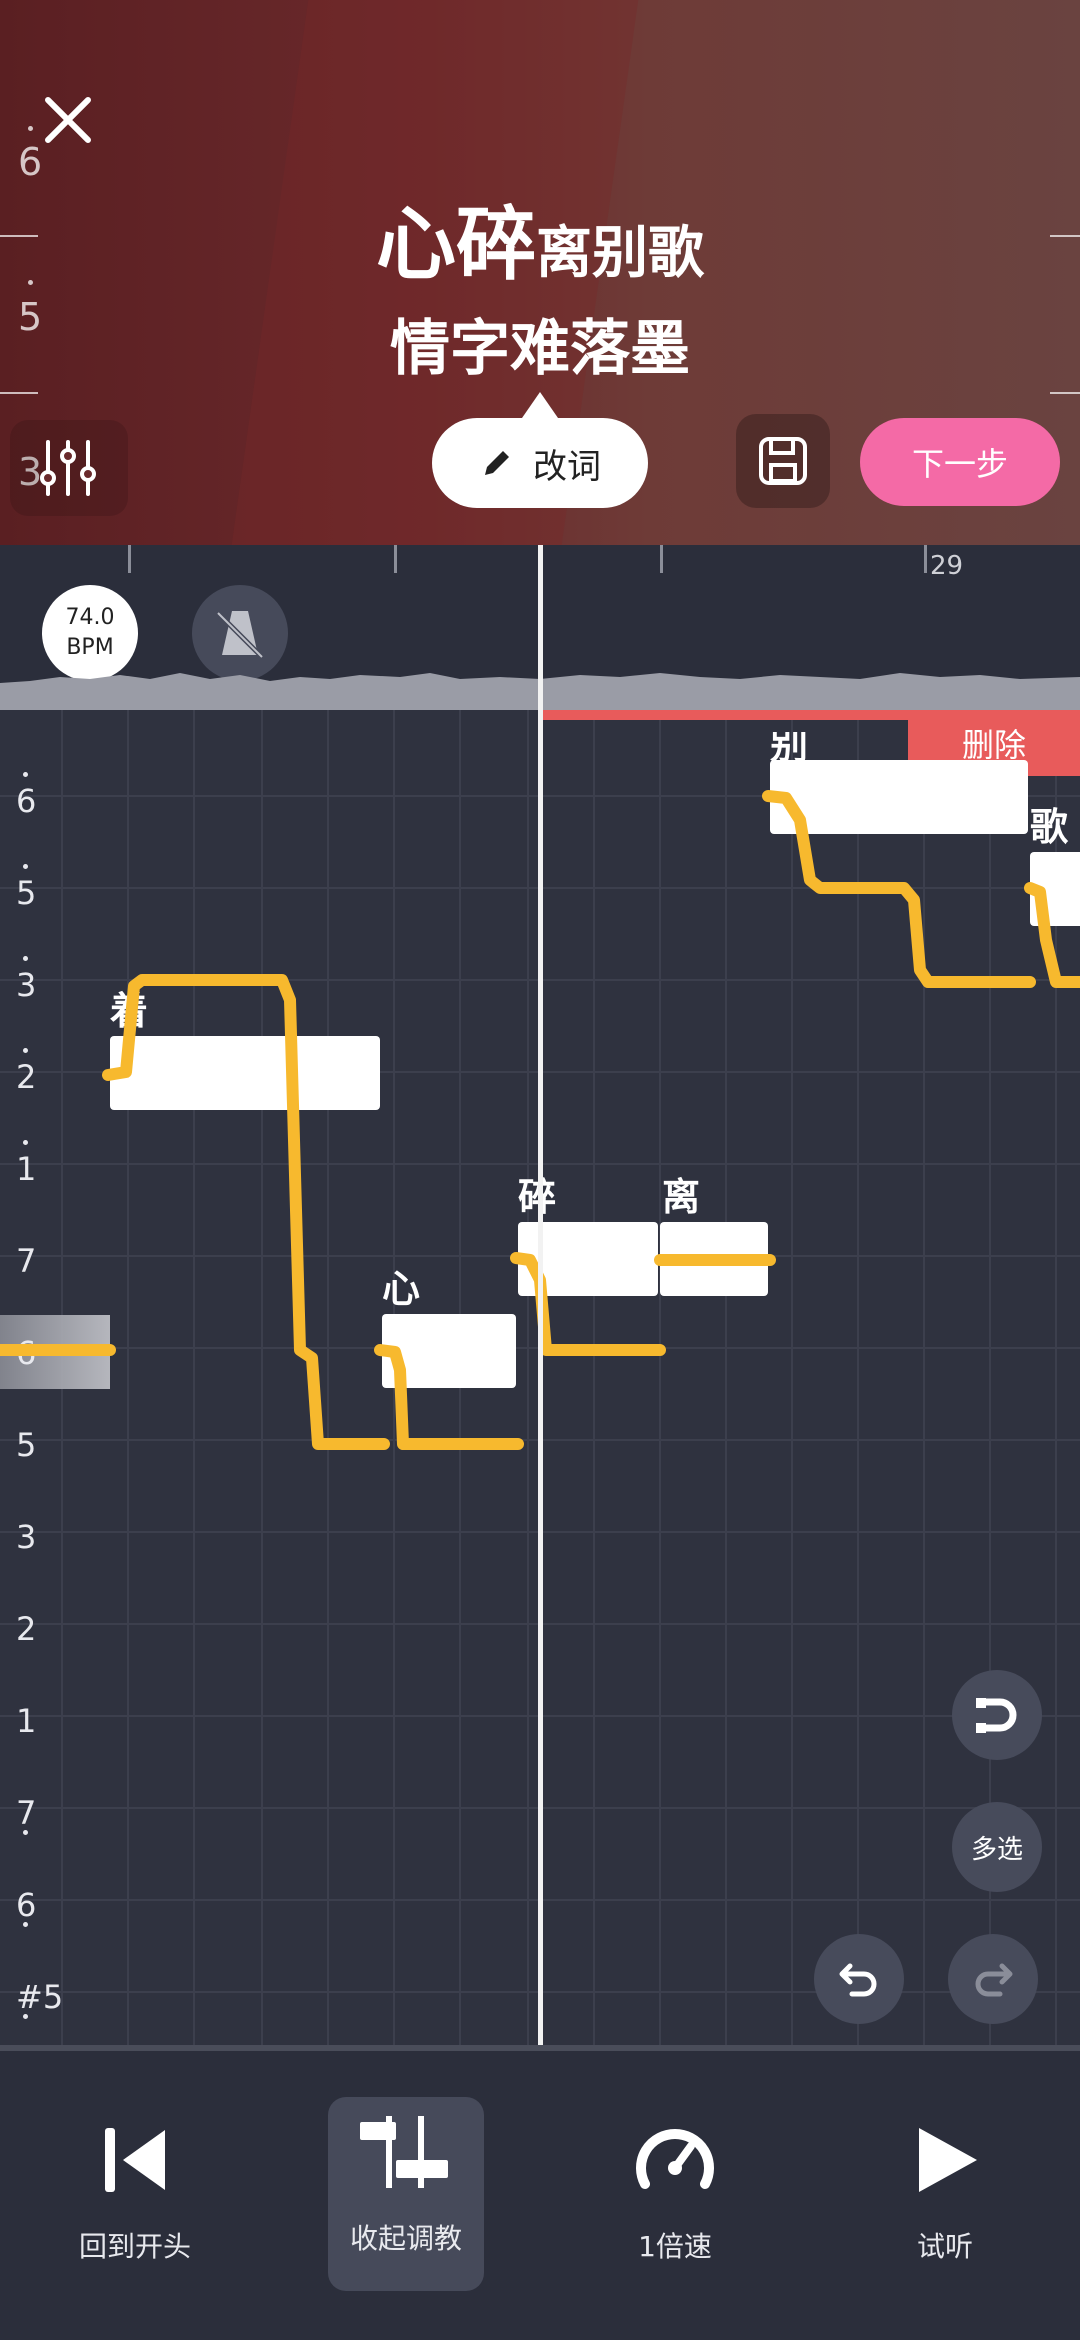 This screenshot has width=1080, height=2340. I want to click on tuning-sliders-icon, so click(404, 2152).